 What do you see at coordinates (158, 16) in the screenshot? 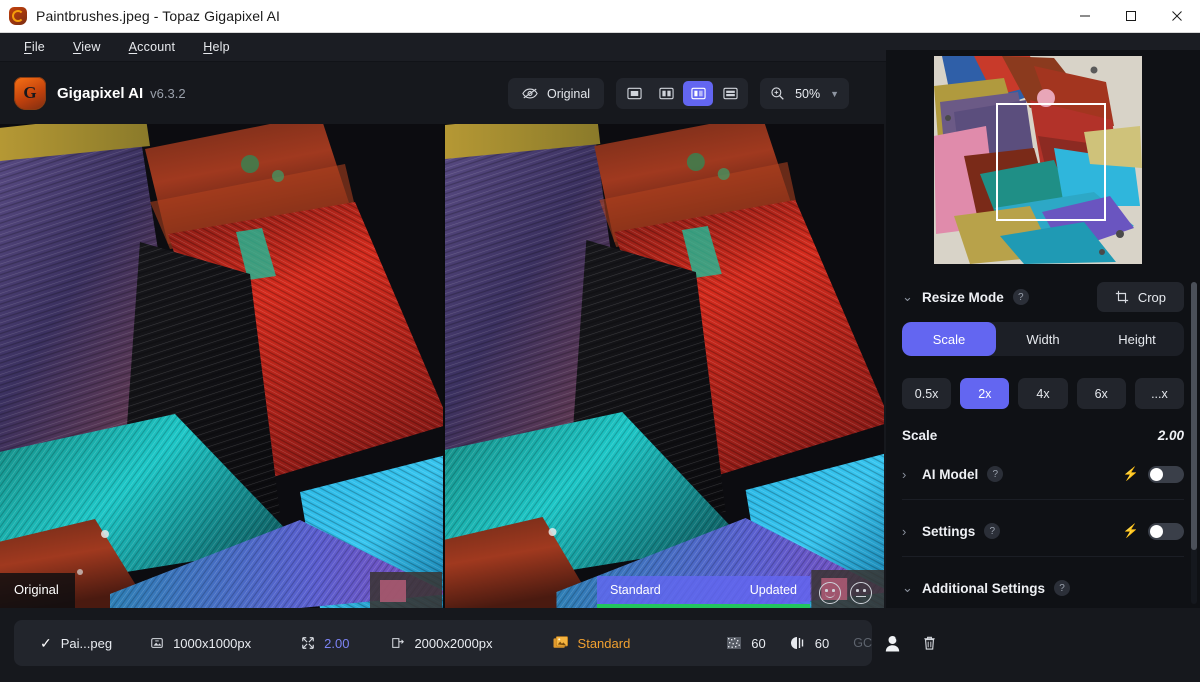
I see `window-title: Paintbrushes.jpeg - Topaz Gigapixel AI` at bounding box center [158, 16].